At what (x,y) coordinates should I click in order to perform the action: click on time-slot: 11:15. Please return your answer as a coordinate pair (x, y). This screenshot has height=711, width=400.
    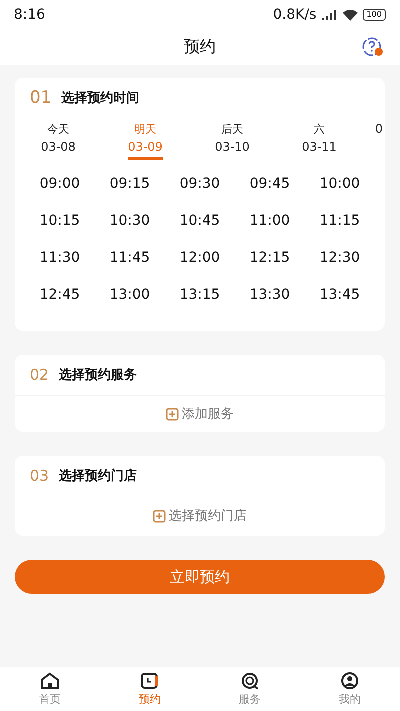
    Looking at the image, I should click on (340, 221).